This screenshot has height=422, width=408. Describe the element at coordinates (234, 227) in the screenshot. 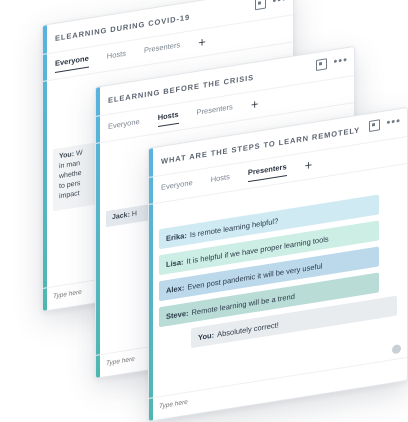

I see `message-text: Is remote learning helpful?` at that location.